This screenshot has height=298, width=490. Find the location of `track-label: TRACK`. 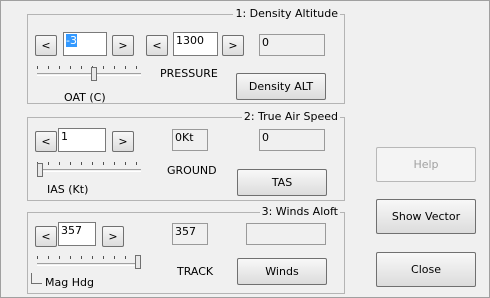

track-label: TRACK is located at coordinates (195, 271).